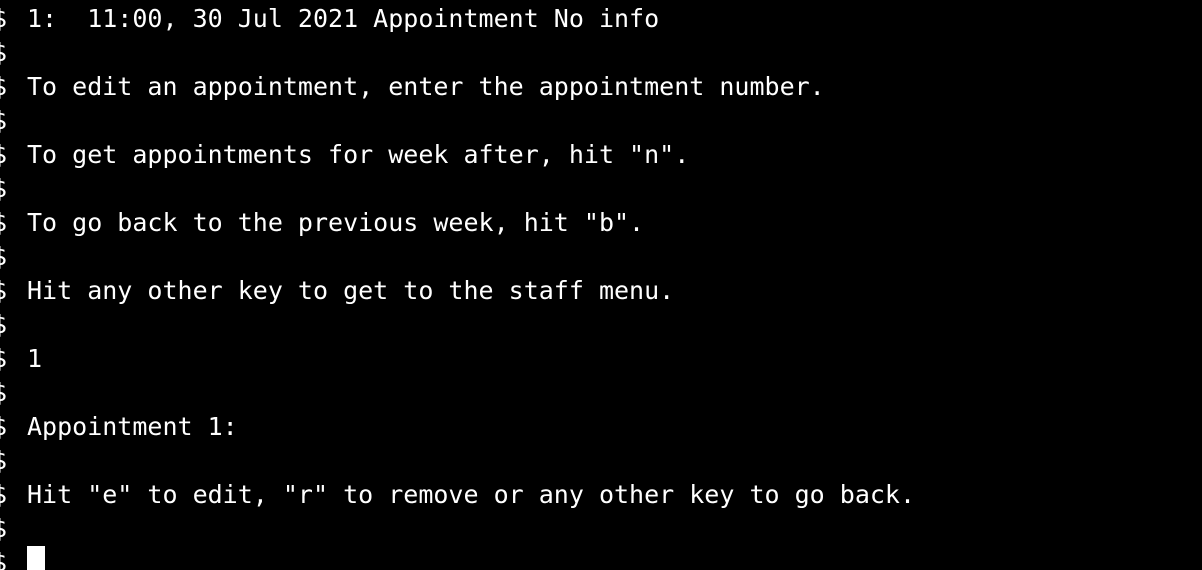  Describe the element at coordinates (36, 558) in the screenshot. I see `text-cursor` at that location.